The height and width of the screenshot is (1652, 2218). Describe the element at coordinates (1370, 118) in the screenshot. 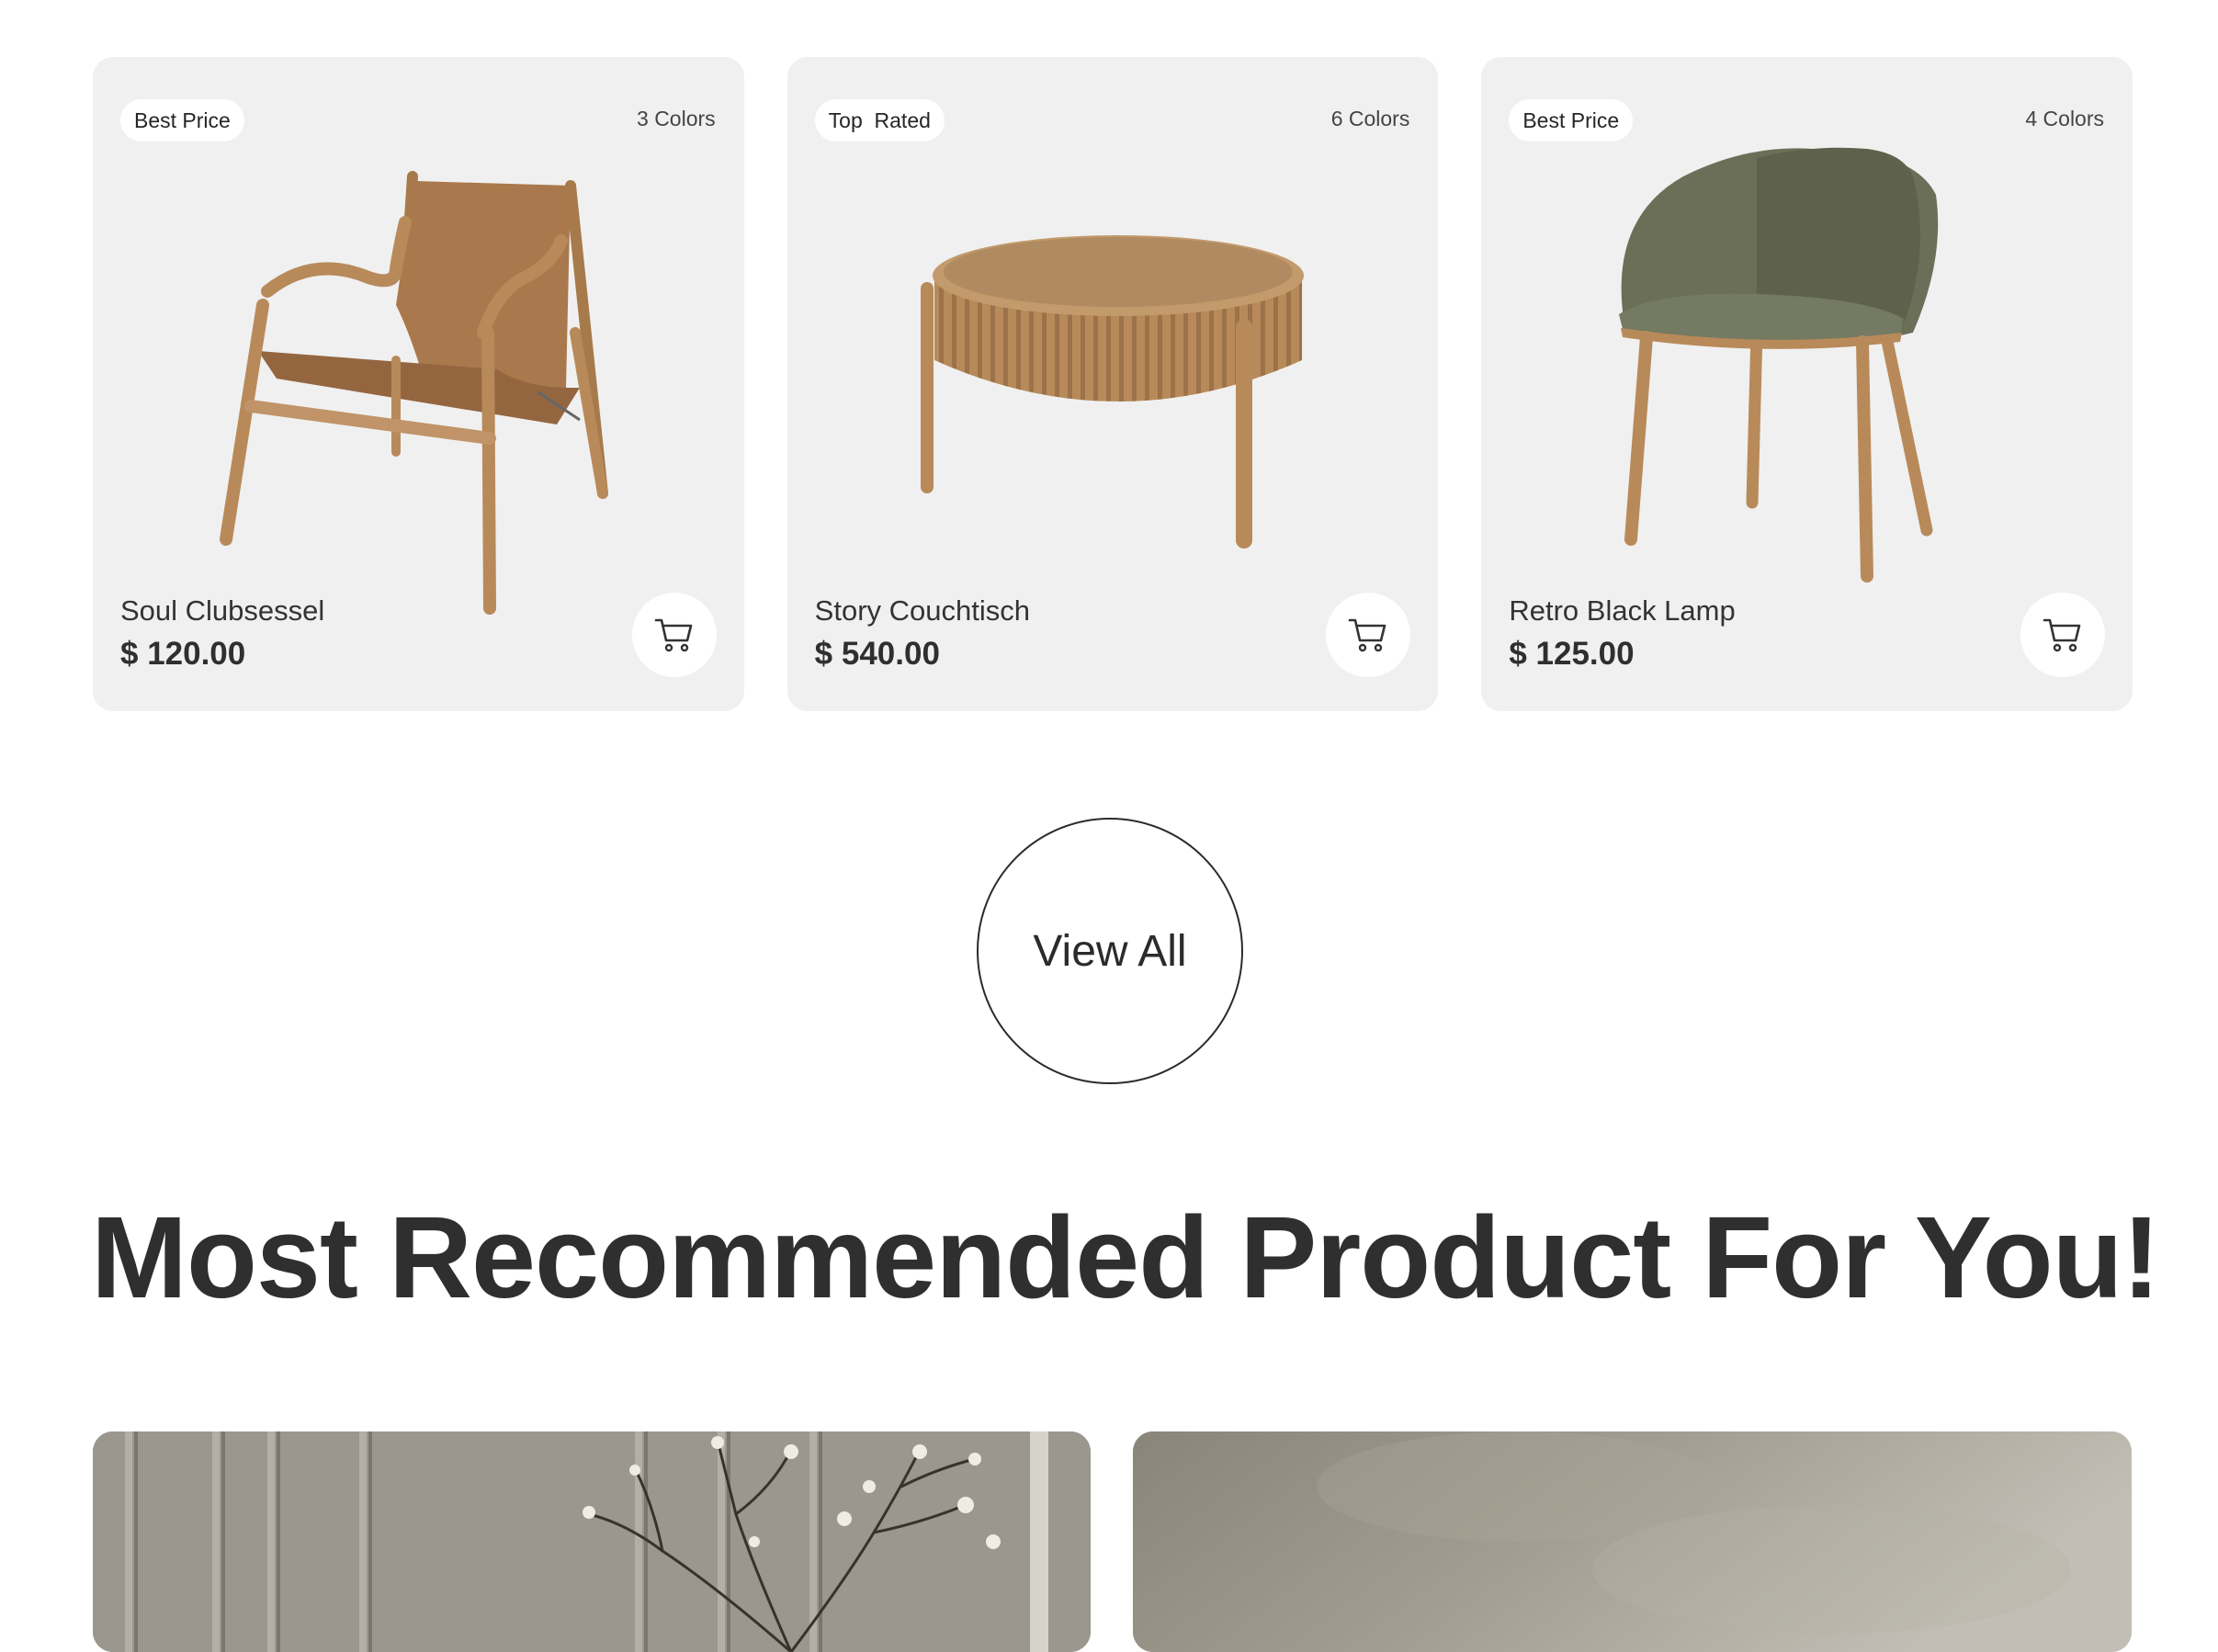

I see `color-count: 6 Colors` at that location.